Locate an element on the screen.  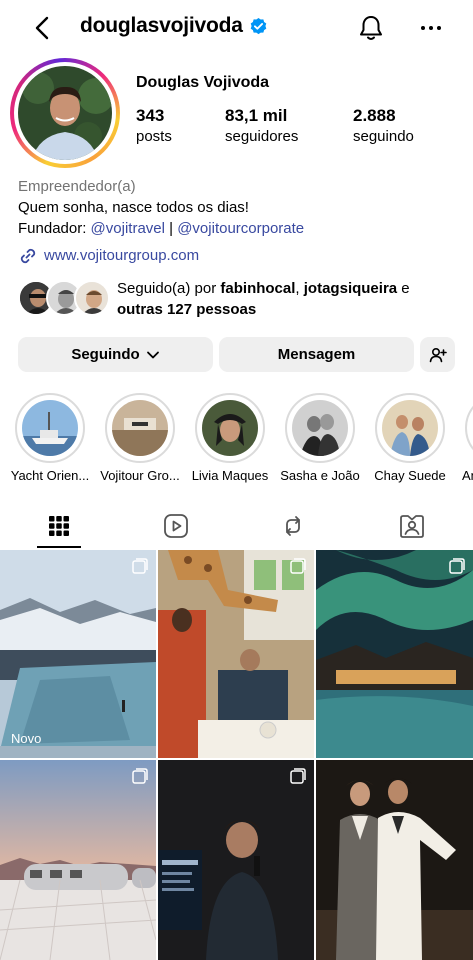
profile-category: Empreendedor(a) is located at coordinates (77, 186).